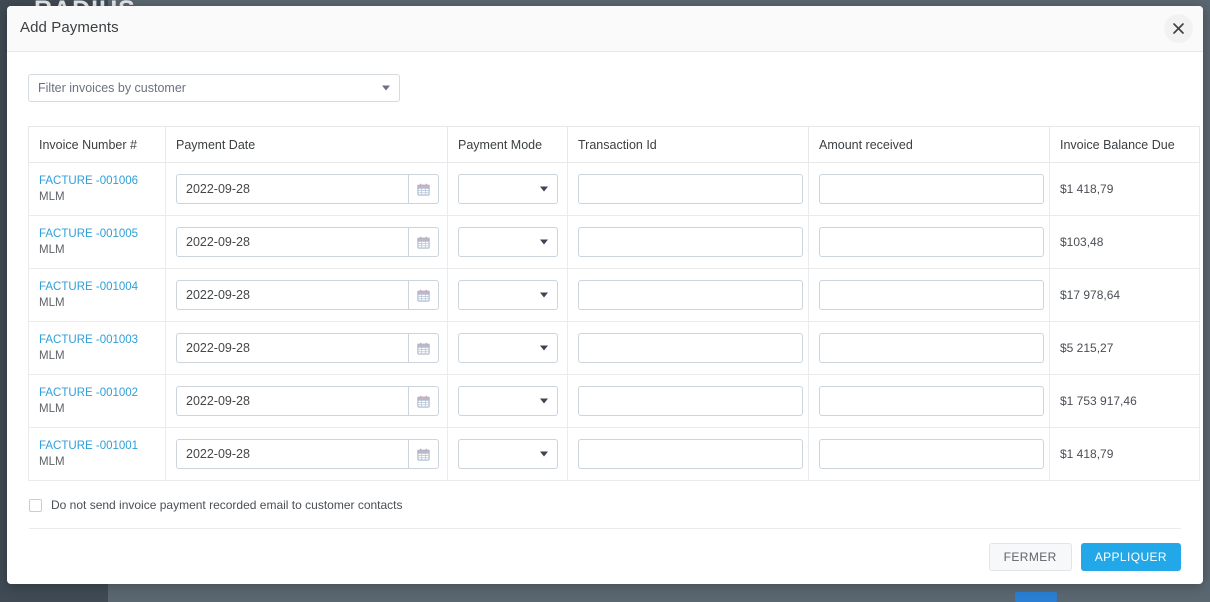 Image resolution: width=1210 pixels, height=602 pixels. Describe the element at coordinates (214, 88) in the screenshot. I see `customer-filter-select: Filter invoices by customer` at that location.